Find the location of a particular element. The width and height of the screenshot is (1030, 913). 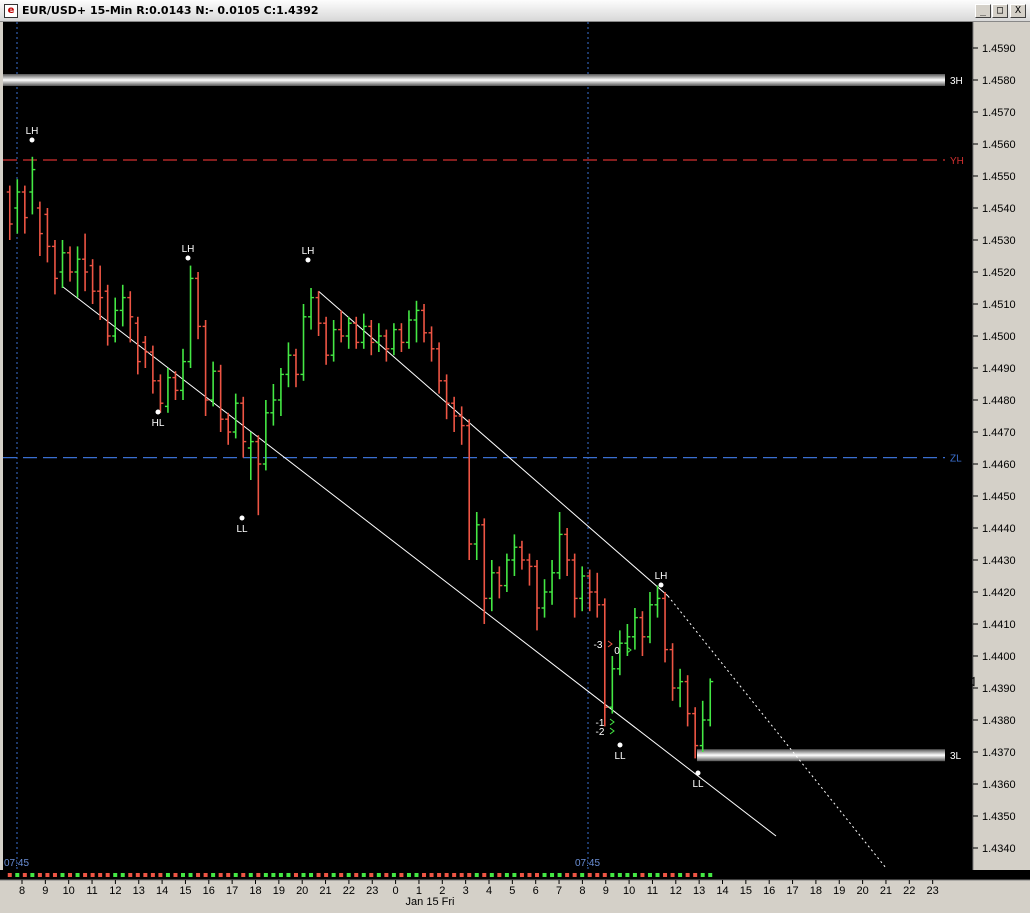

price-tick-label: 1.4430 is located at coordinates (999, 561).